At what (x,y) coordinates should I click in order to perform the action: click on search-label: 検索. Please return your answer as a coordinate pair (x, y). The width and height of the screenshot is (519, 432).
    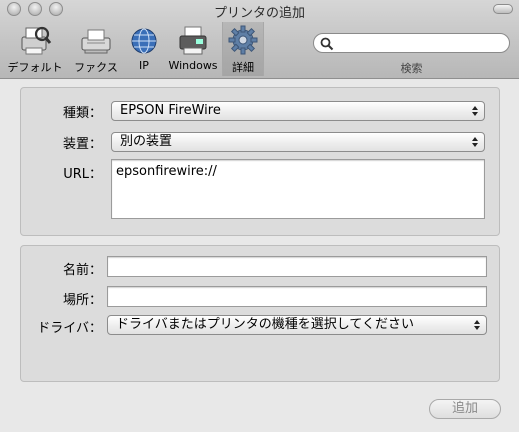
    Looking at the image, I should click on (411, 68).